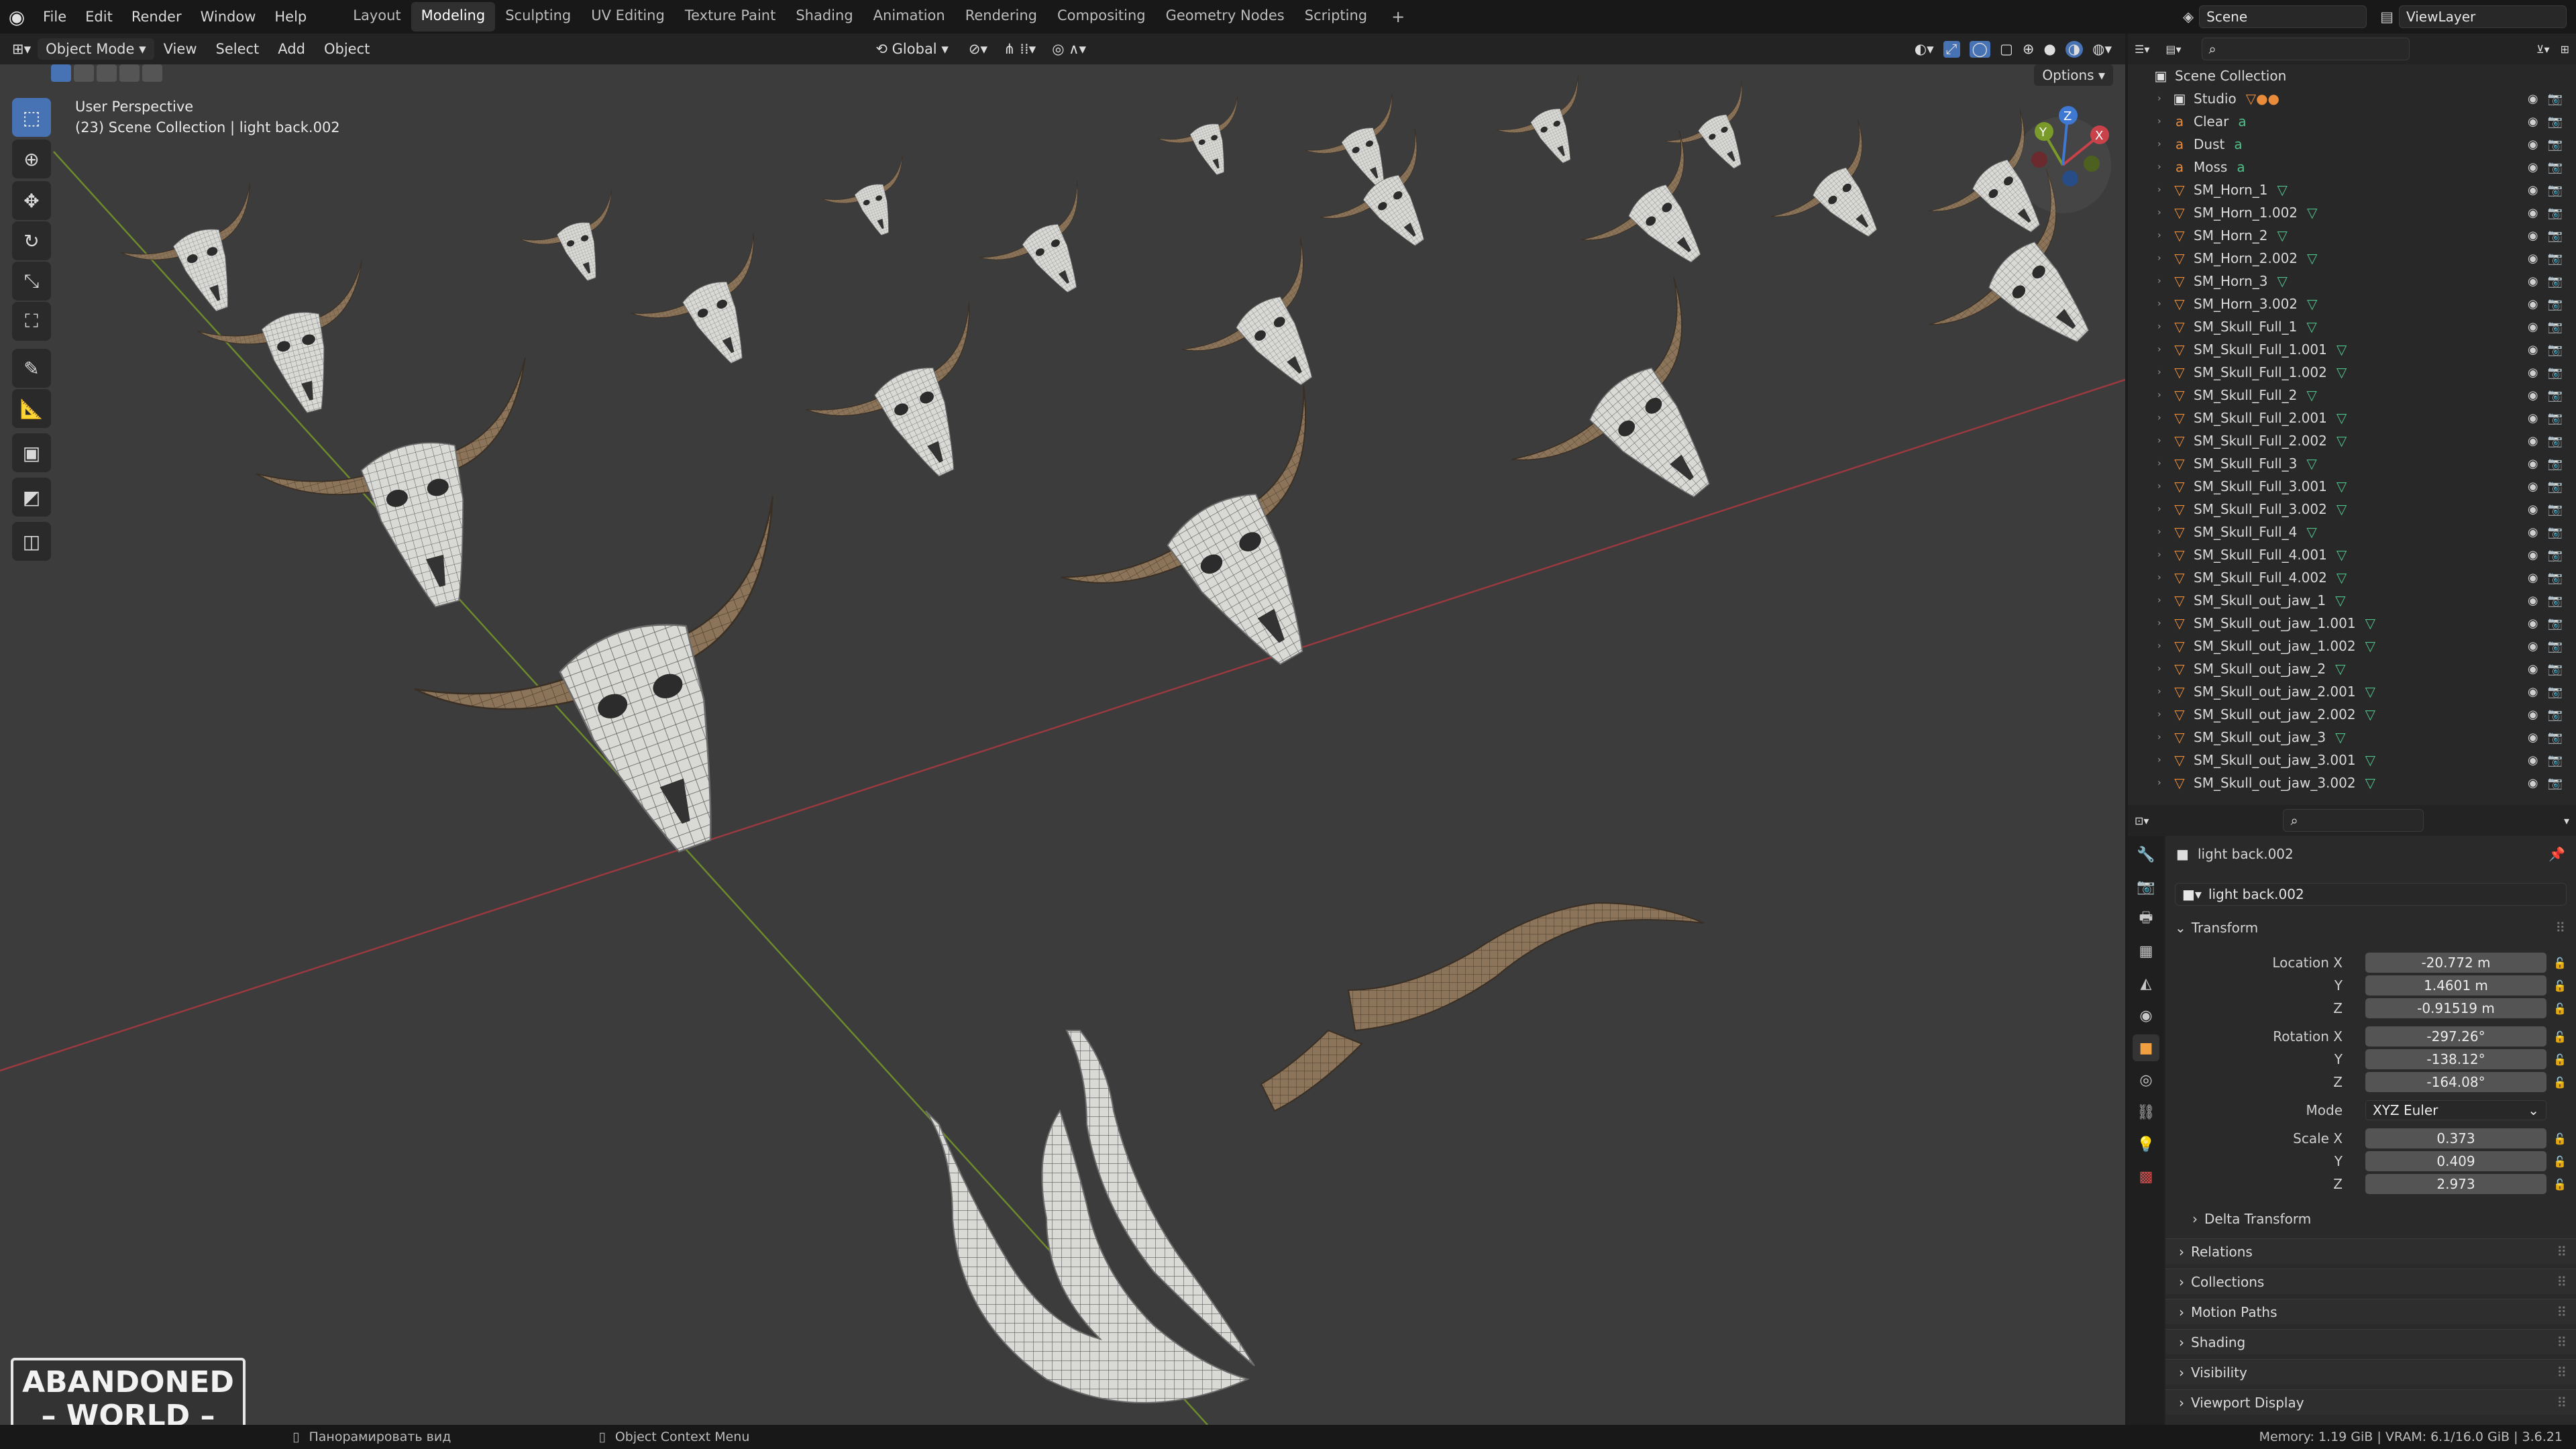  Describe the element at coordinates (1001, 17) in the screenshot. I see `tab-rendering: Rendering` at that location.